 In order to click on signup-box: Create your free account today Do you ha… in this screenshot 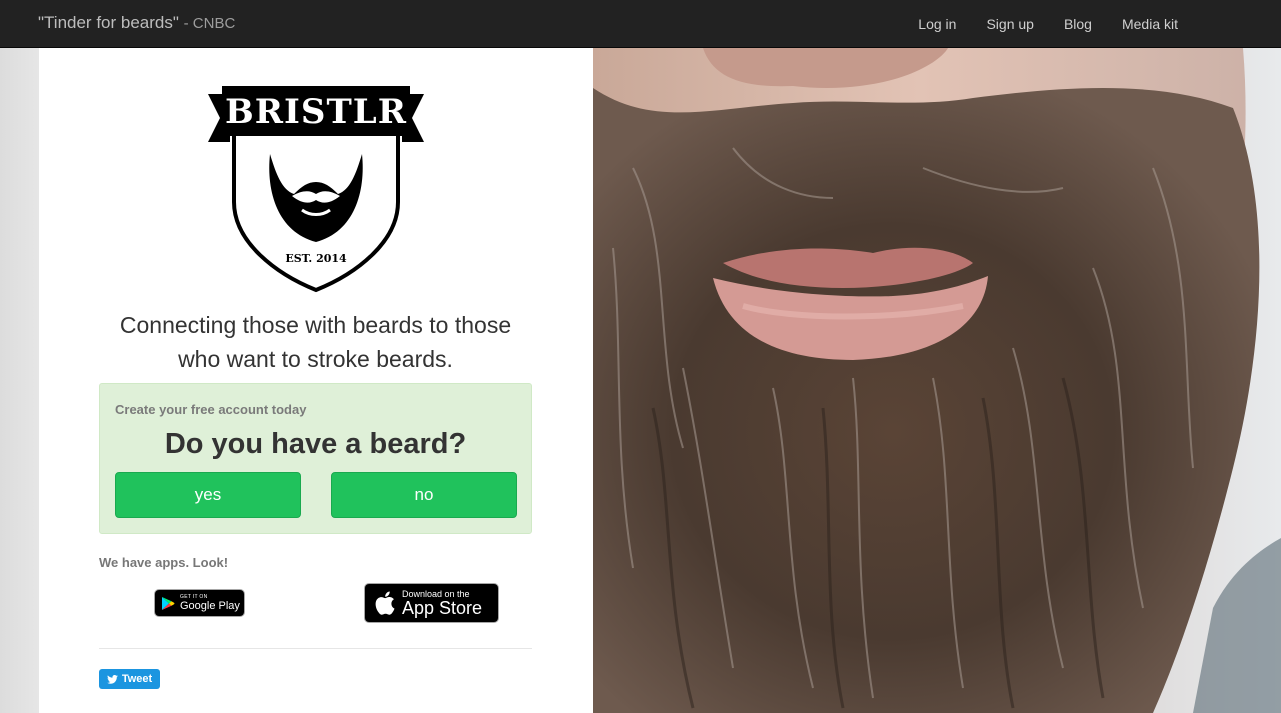, I will do `click(315, 458)`.